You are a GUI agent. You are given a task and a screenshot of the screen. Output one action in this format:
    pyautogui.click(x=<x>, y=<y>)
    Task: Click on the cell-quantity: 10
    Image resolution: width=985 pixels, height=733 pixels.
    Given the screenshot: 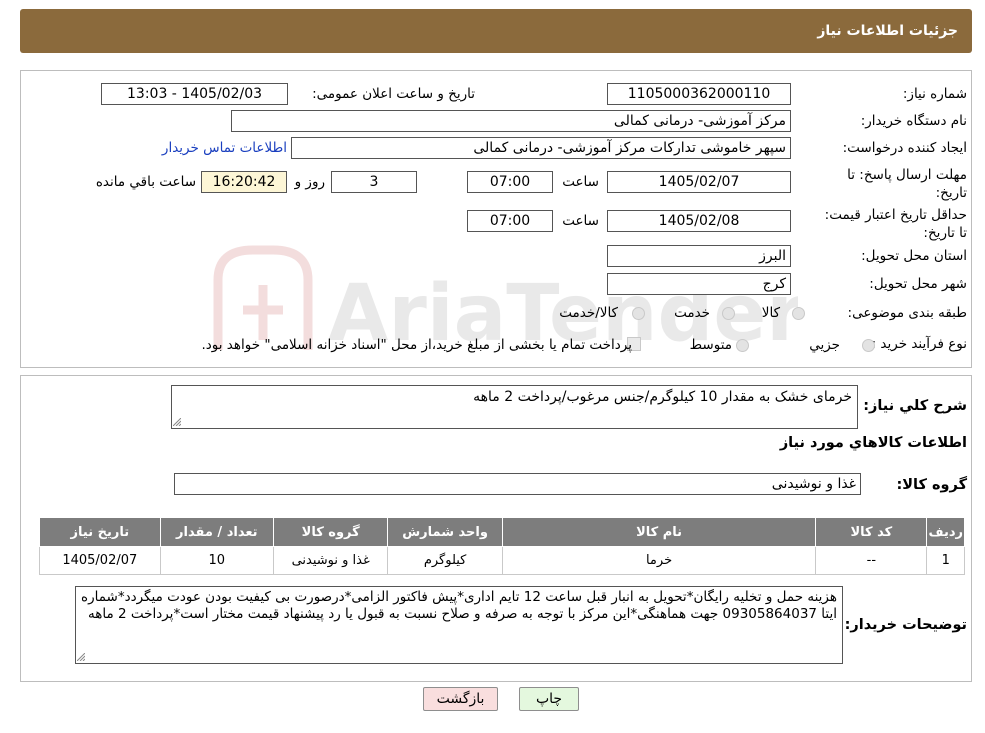 What is the action you would take?
    pyautogui.click(x=216, y=560)
    